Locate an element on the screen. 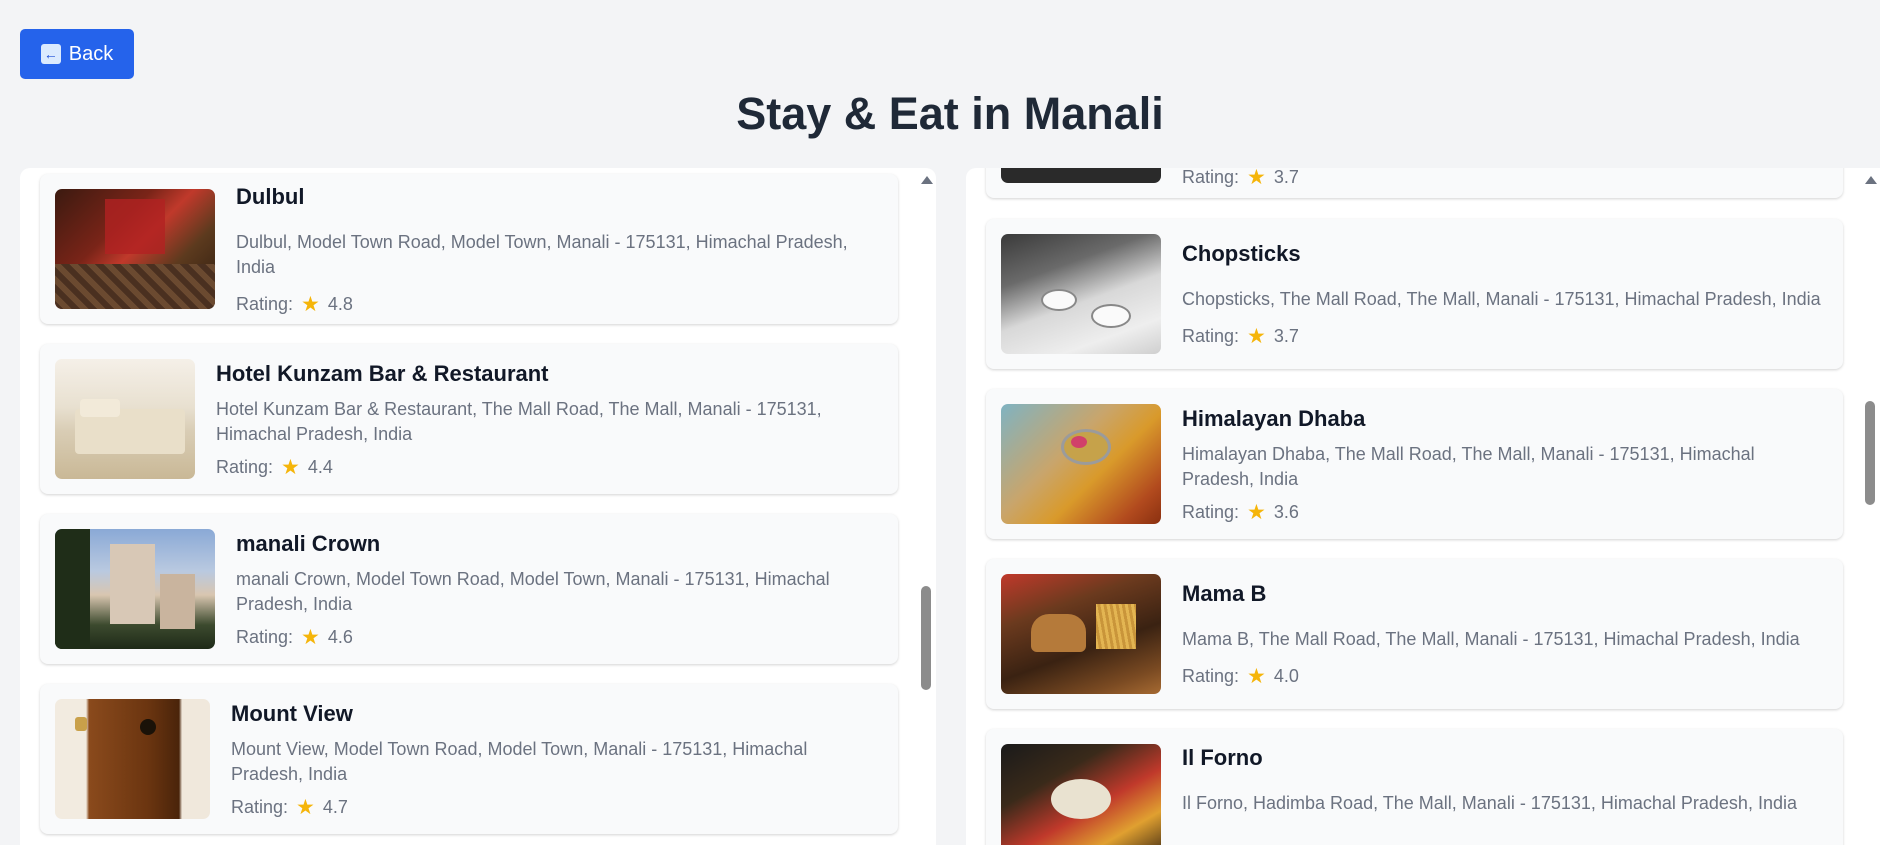 The image size is (1880, 845). hotel-name: manali Crown is located at coordinates (308, 543).